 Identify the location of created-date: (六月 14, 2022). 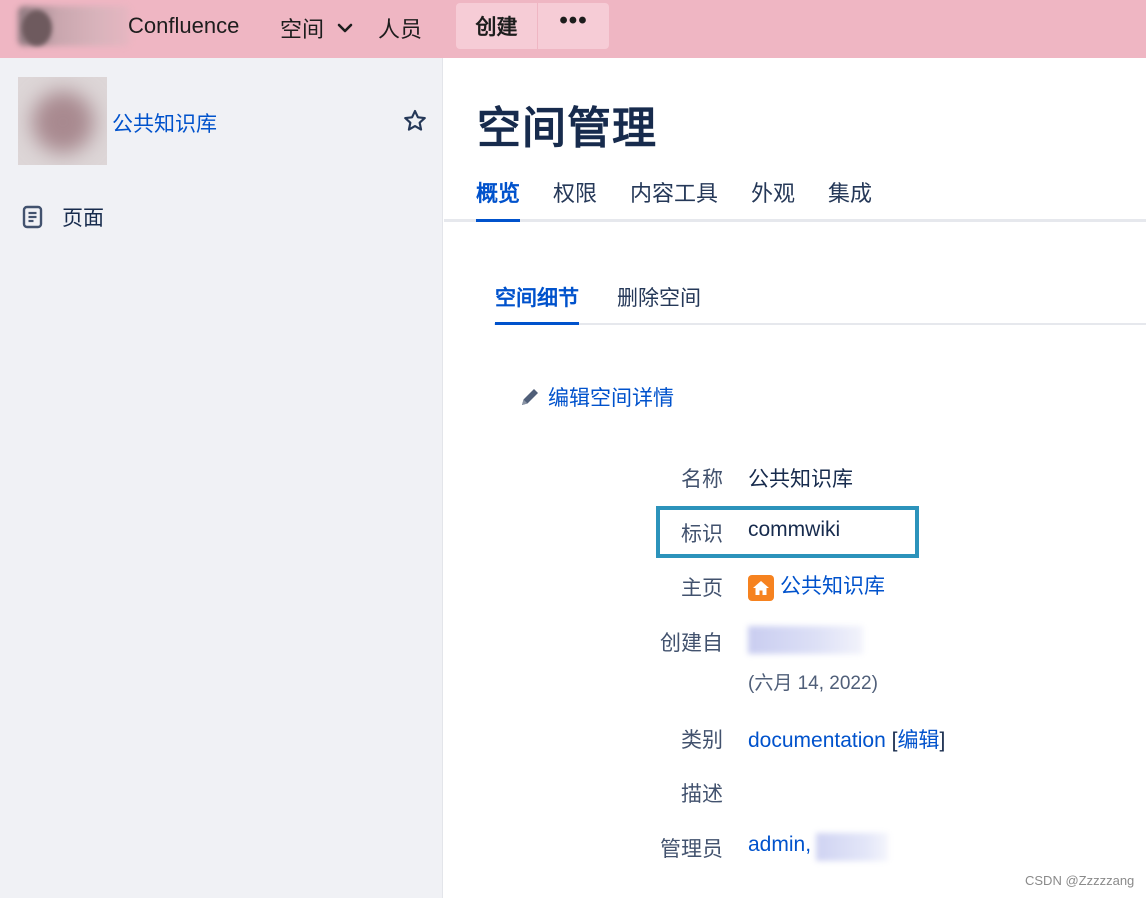
(813, 683).